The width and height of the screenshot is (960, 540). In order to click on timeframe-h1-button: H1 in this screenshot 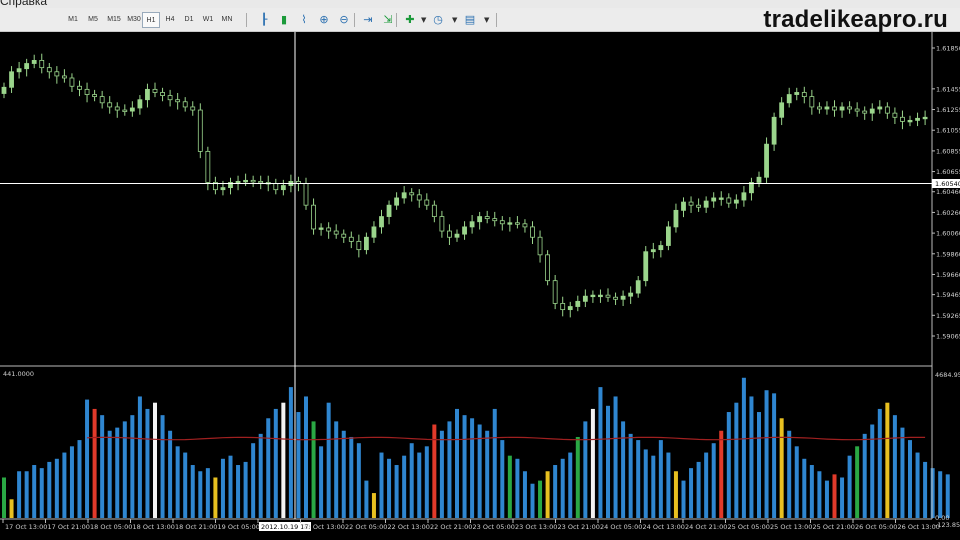, I will do `click(151, 20)`.